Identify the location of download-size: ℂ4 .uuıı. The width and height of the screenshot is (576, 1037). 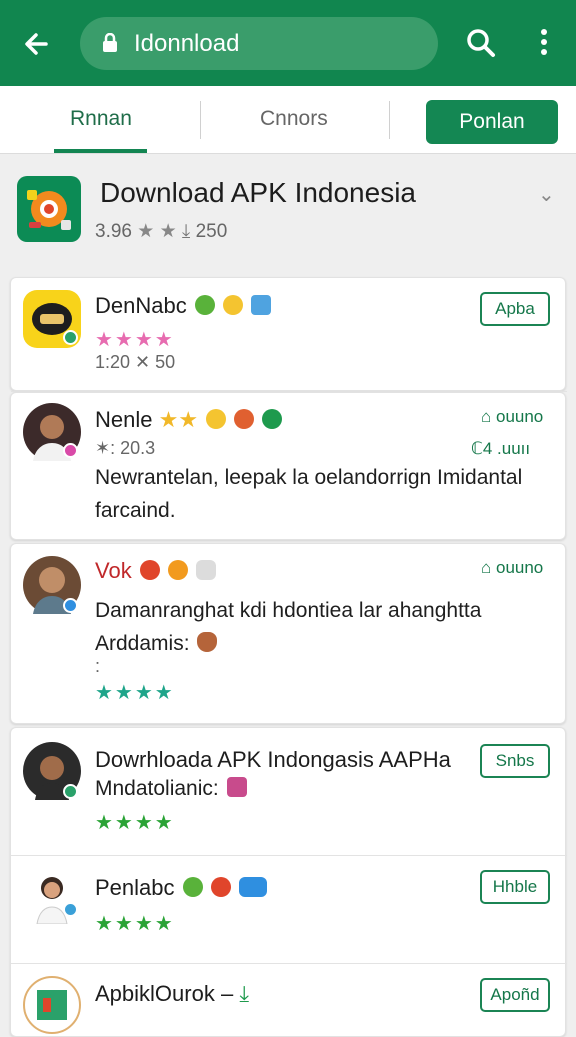
(501, 448).